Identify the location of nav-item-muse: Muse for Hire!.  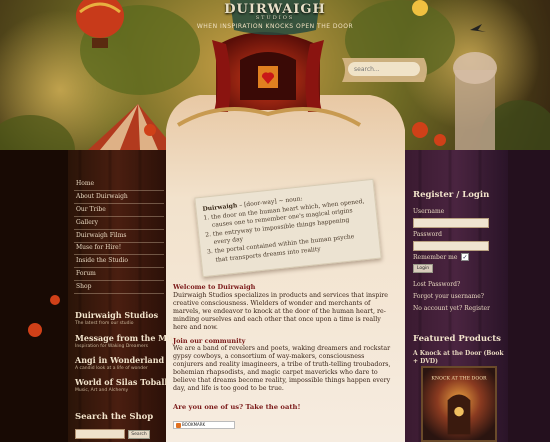
(119, 249).